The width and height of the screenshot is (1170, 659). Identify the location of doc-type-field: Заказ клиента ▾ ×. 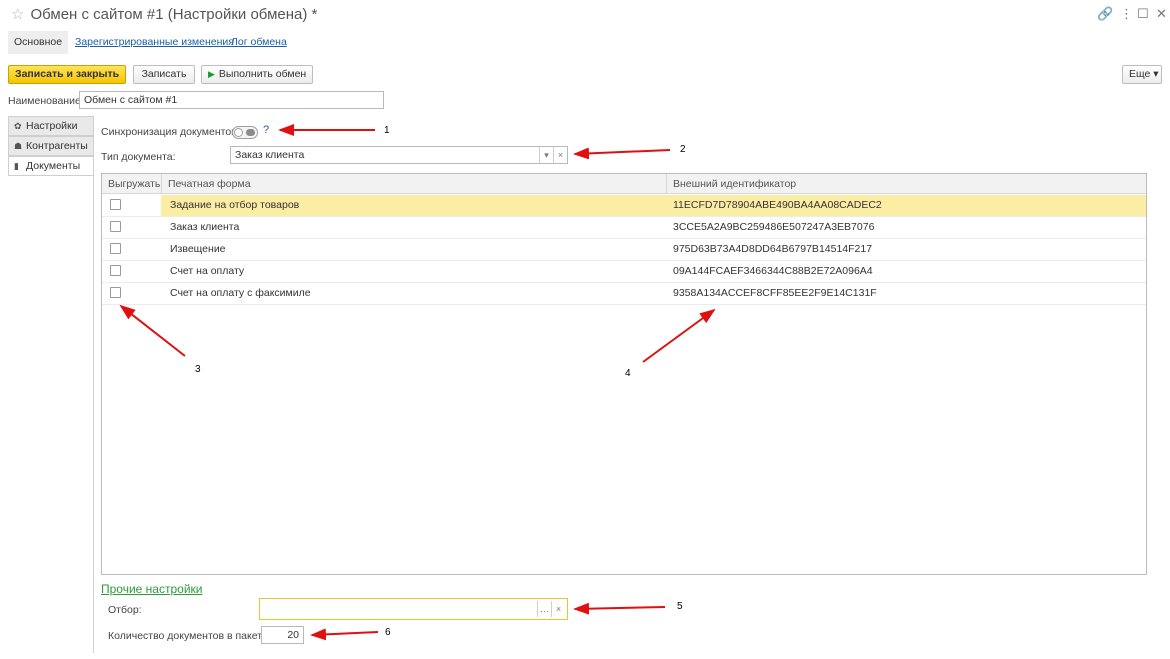
(399, 155).